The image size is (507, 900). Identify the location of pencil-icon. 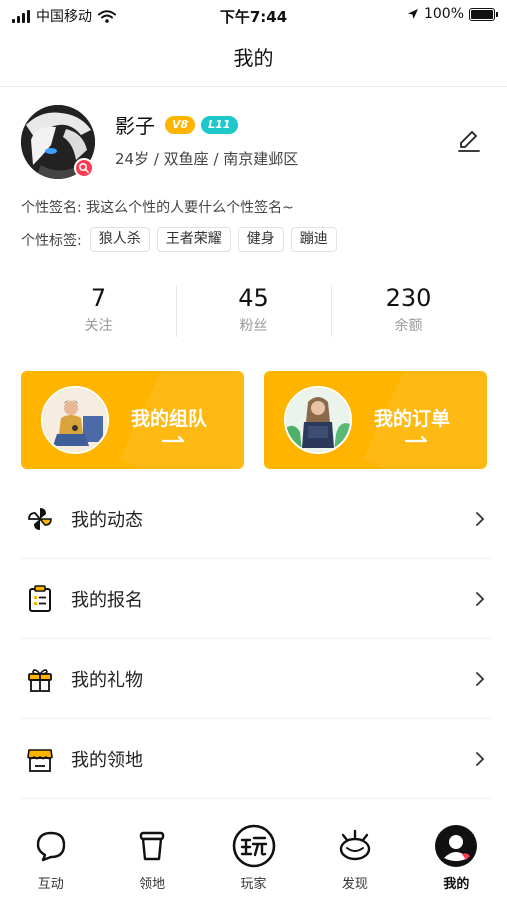
(469, 141).